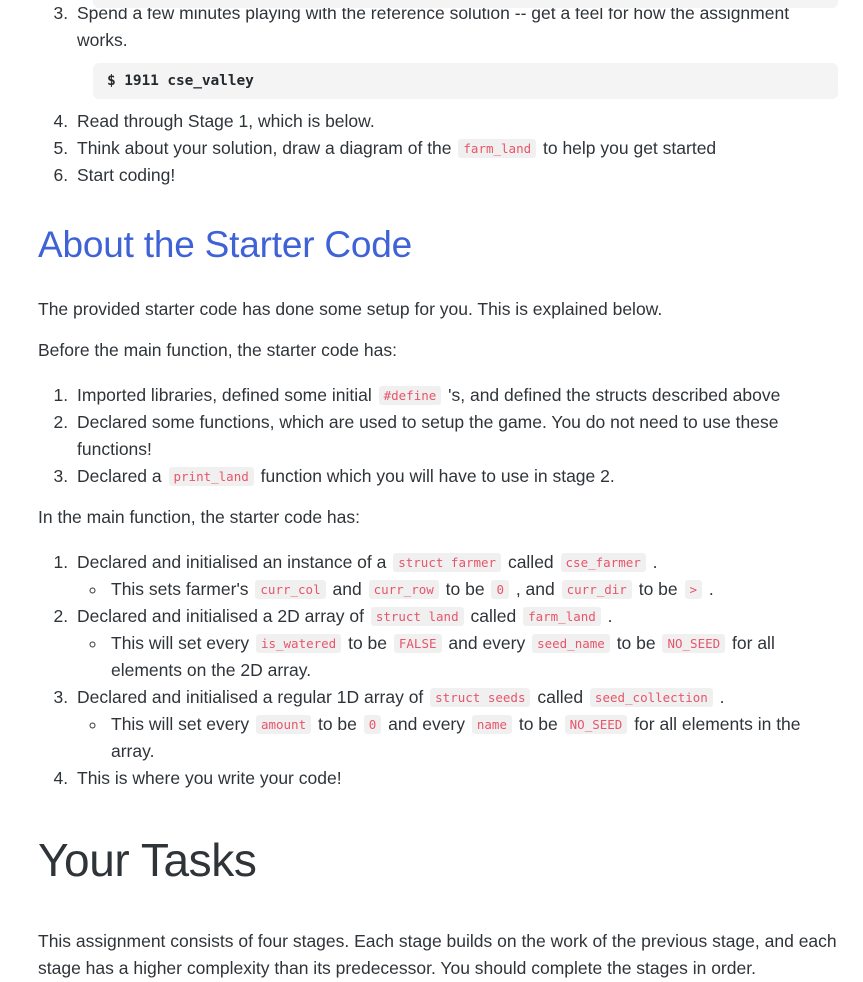  Describe the element at coordinates (487, 642) in the screenshot. I see `sub-2-s3: and every` at that location.